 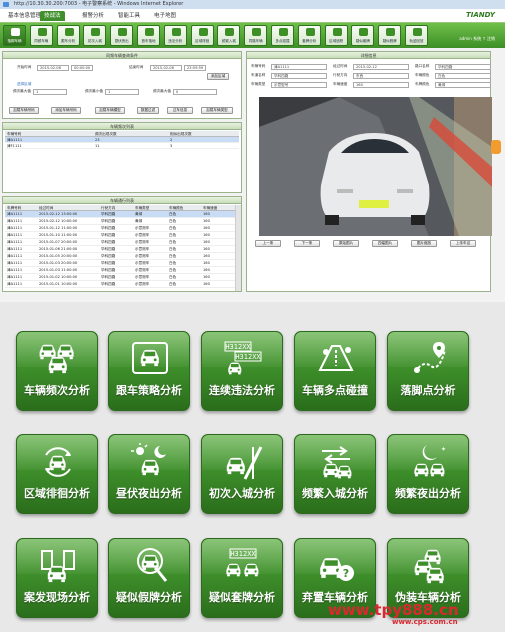 I want to click on toolbar-button: 跟车分析, so click(x=68, y=35).